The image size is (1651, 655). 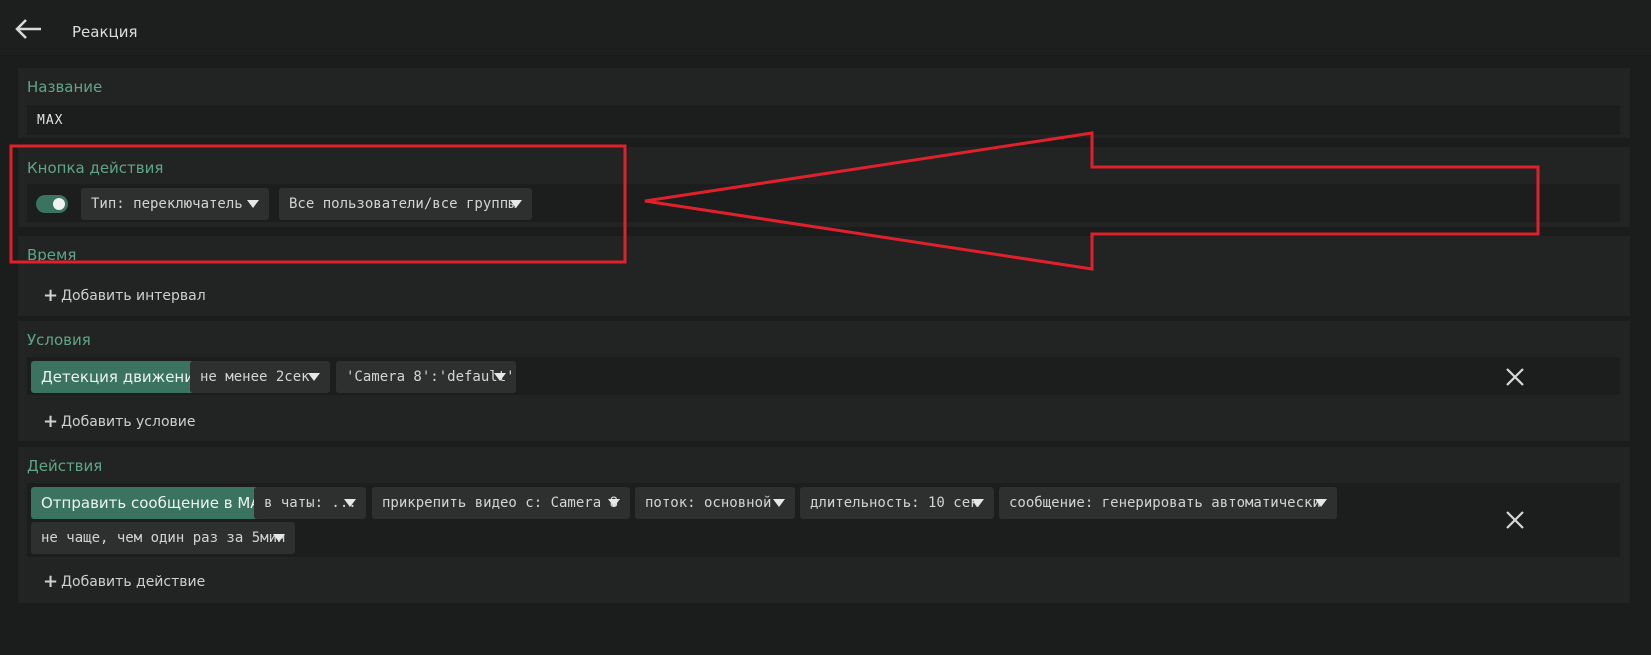 What do you see at coordinates (65, 466) in the screenshot?
I see `actions-label: Действия` at bounding box center [65, 466].